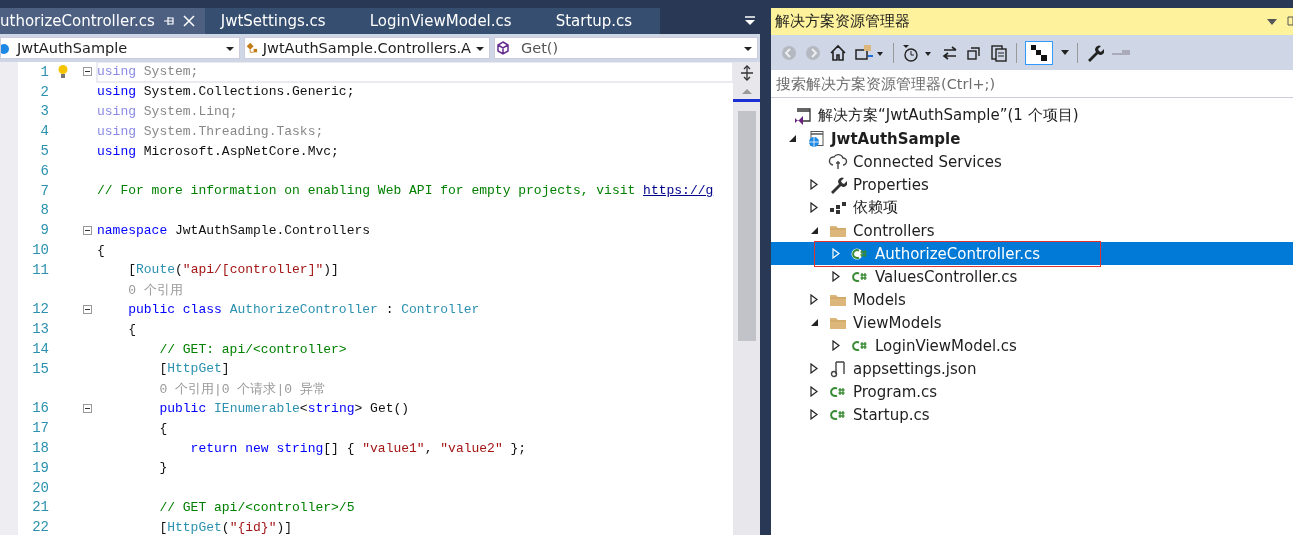  Describe the element at coordinates (233, 270) in the screenshot. I see `code-line: [Route("api/[controller]")]` at that location.